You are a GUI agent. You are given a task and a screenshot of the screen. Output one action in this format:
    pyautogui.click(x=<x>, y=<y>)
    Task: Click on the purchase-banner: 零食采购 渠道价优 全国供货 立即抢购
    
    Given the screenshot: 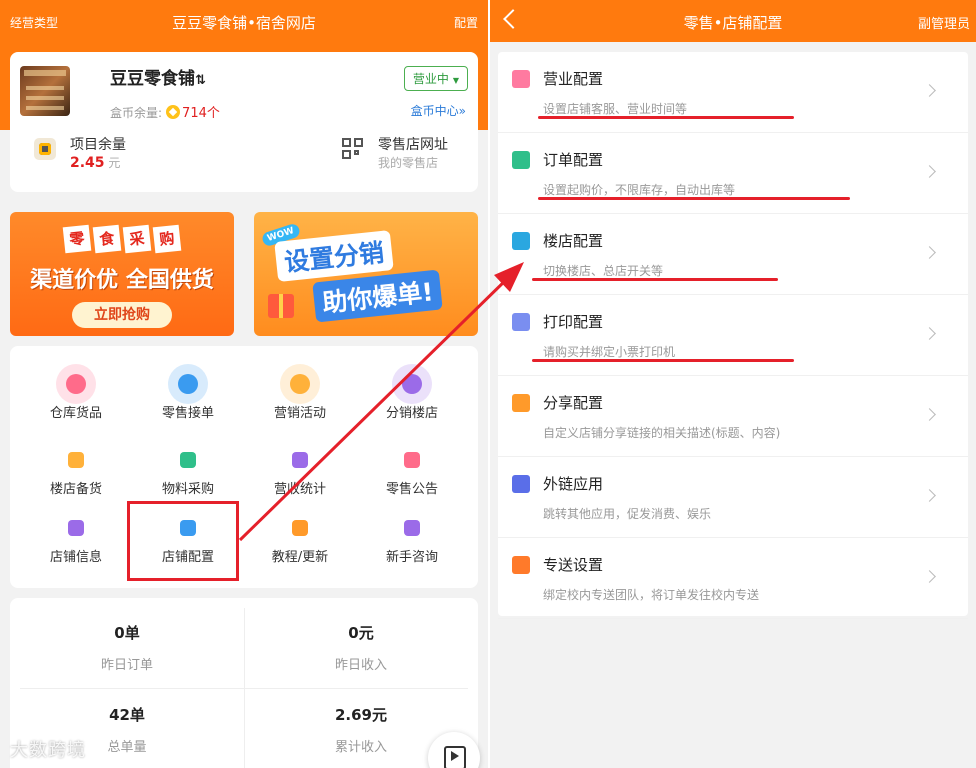 What is the action you would take?
    pyautogui.click(x=122, y=274)
    